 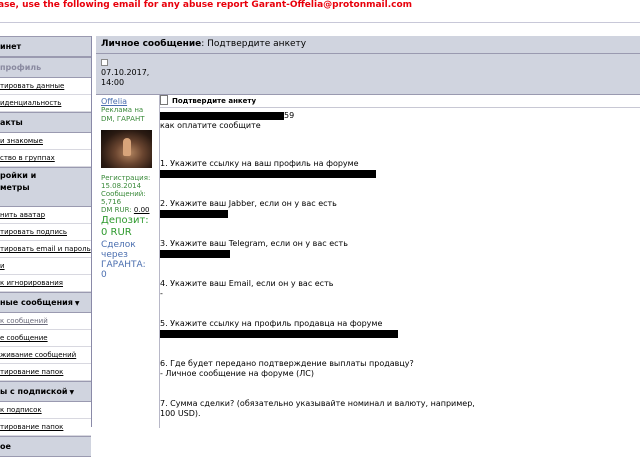 I want to click on author-posts: 5,716, so click(x=111, y=202).